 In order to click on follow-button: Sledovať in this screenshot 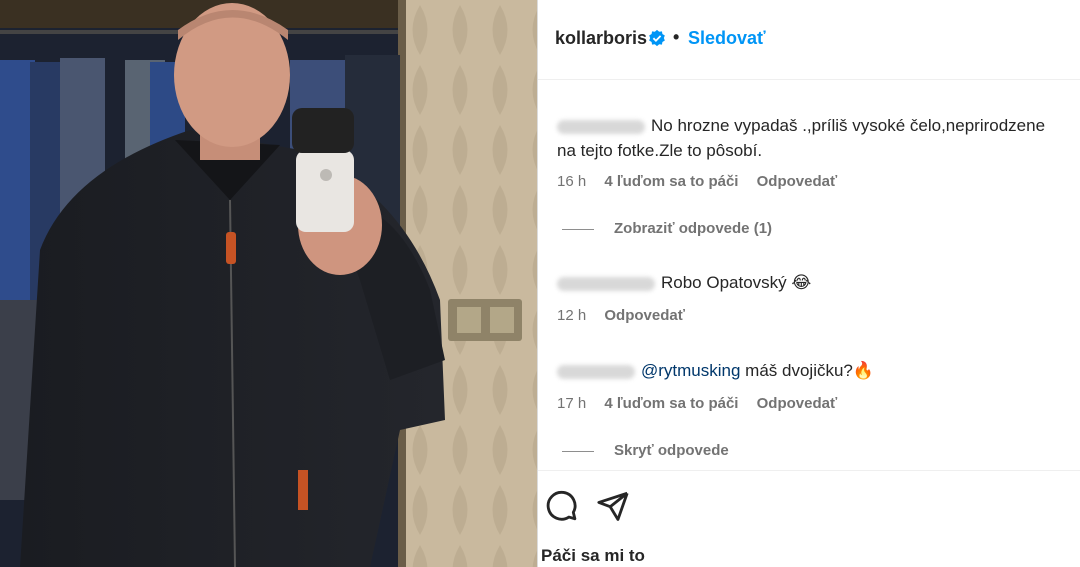, I will do `click(727, 38)`.